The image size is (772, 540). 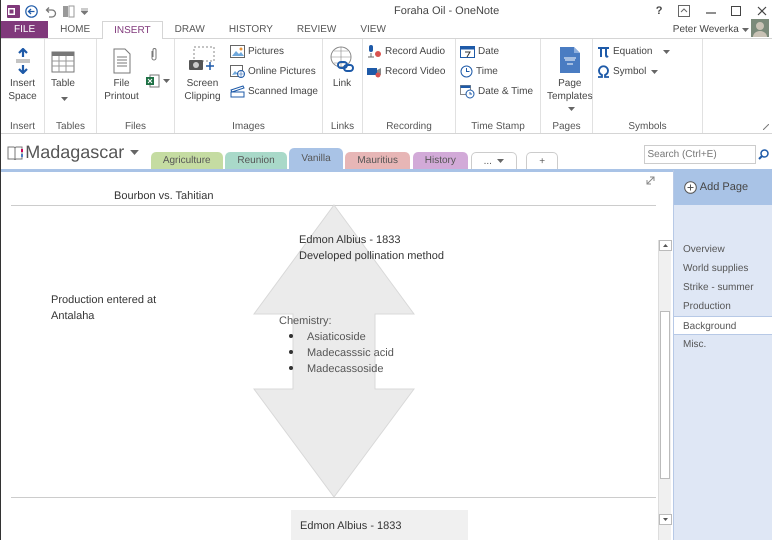 What do you see at coordinates (336, 369) in the screenshot?
I see `list-item: Madecassoside` at bounding box center [336, 369].